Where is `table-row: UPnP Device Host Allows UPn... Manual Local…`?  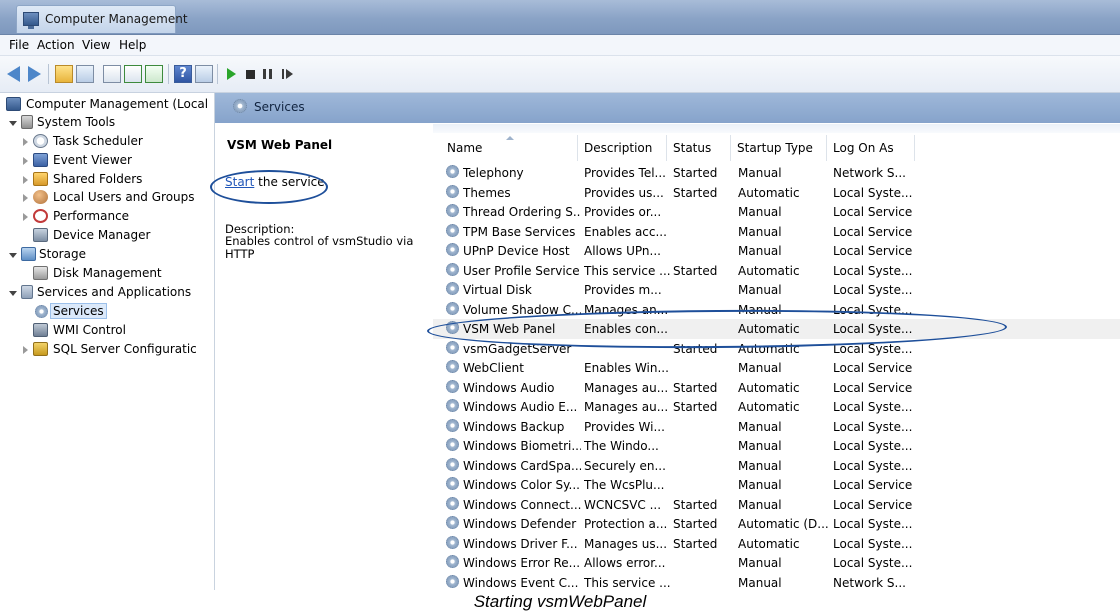
table-row: UPnP Device Host Allows UPn... Manual Local… is located at coordinates (776, 251).